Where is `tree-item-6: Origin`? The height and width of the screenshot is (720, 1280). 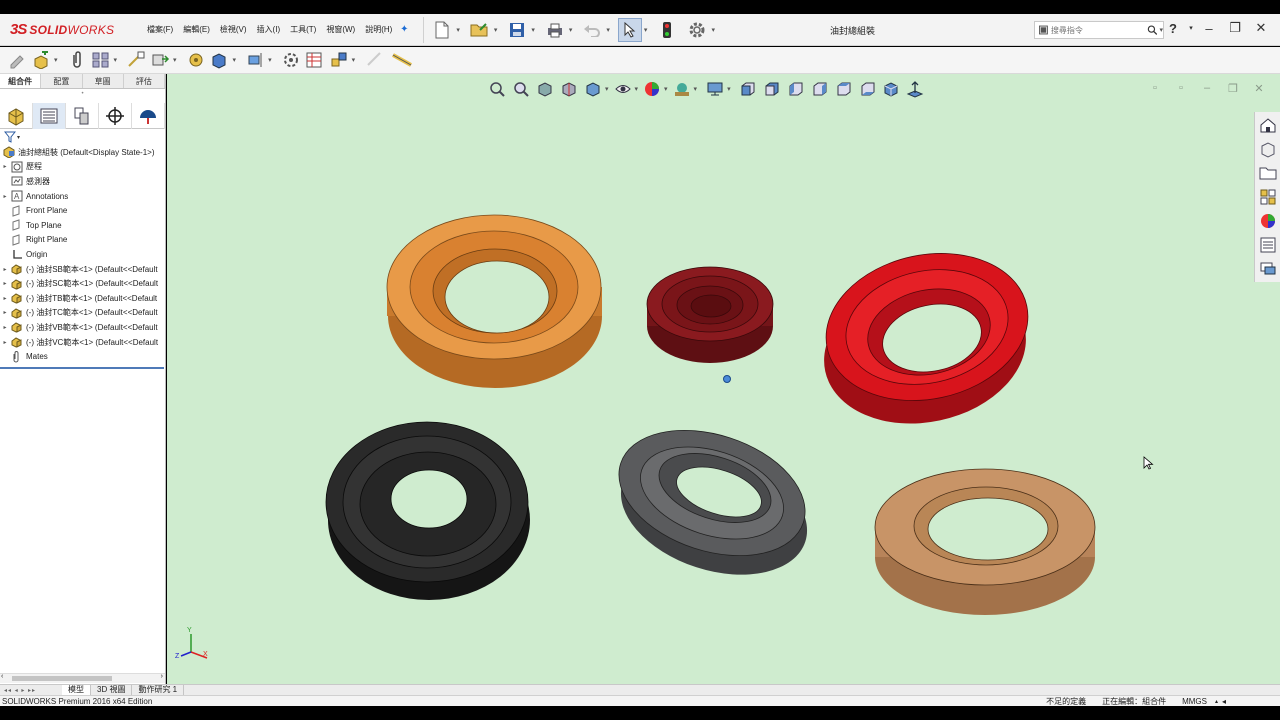 tree-item-6: Origin is located at coordinates (82, 254).